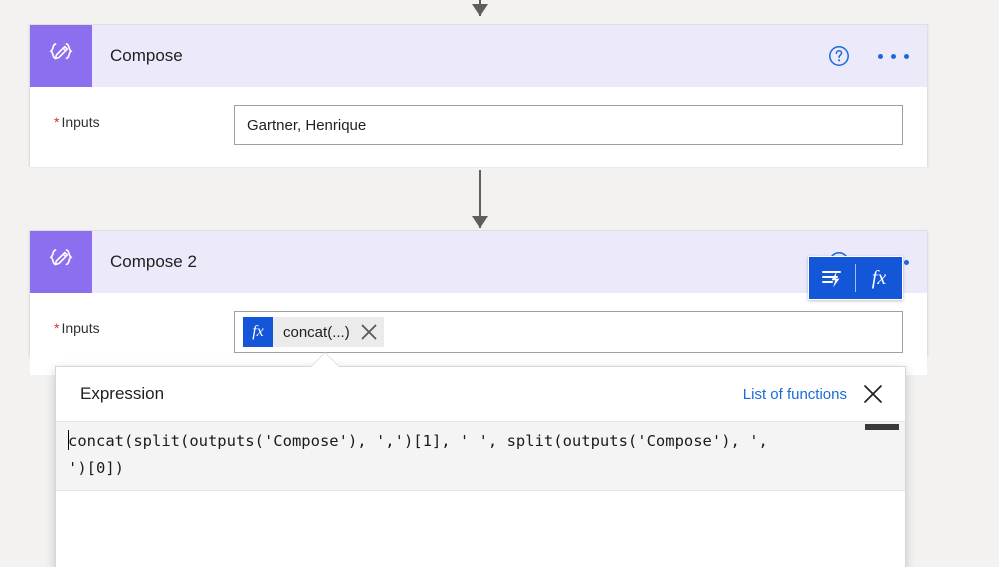  I want to click on inputs-value-compose: Gartner, Henrique, so click(307, 125).